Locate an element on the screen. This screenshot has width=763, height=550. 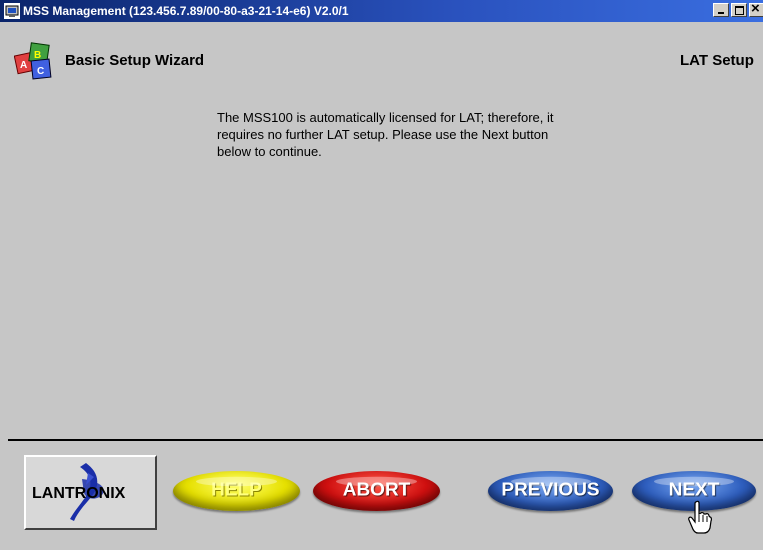
svg-text: C is located at coordinates (40, 71).